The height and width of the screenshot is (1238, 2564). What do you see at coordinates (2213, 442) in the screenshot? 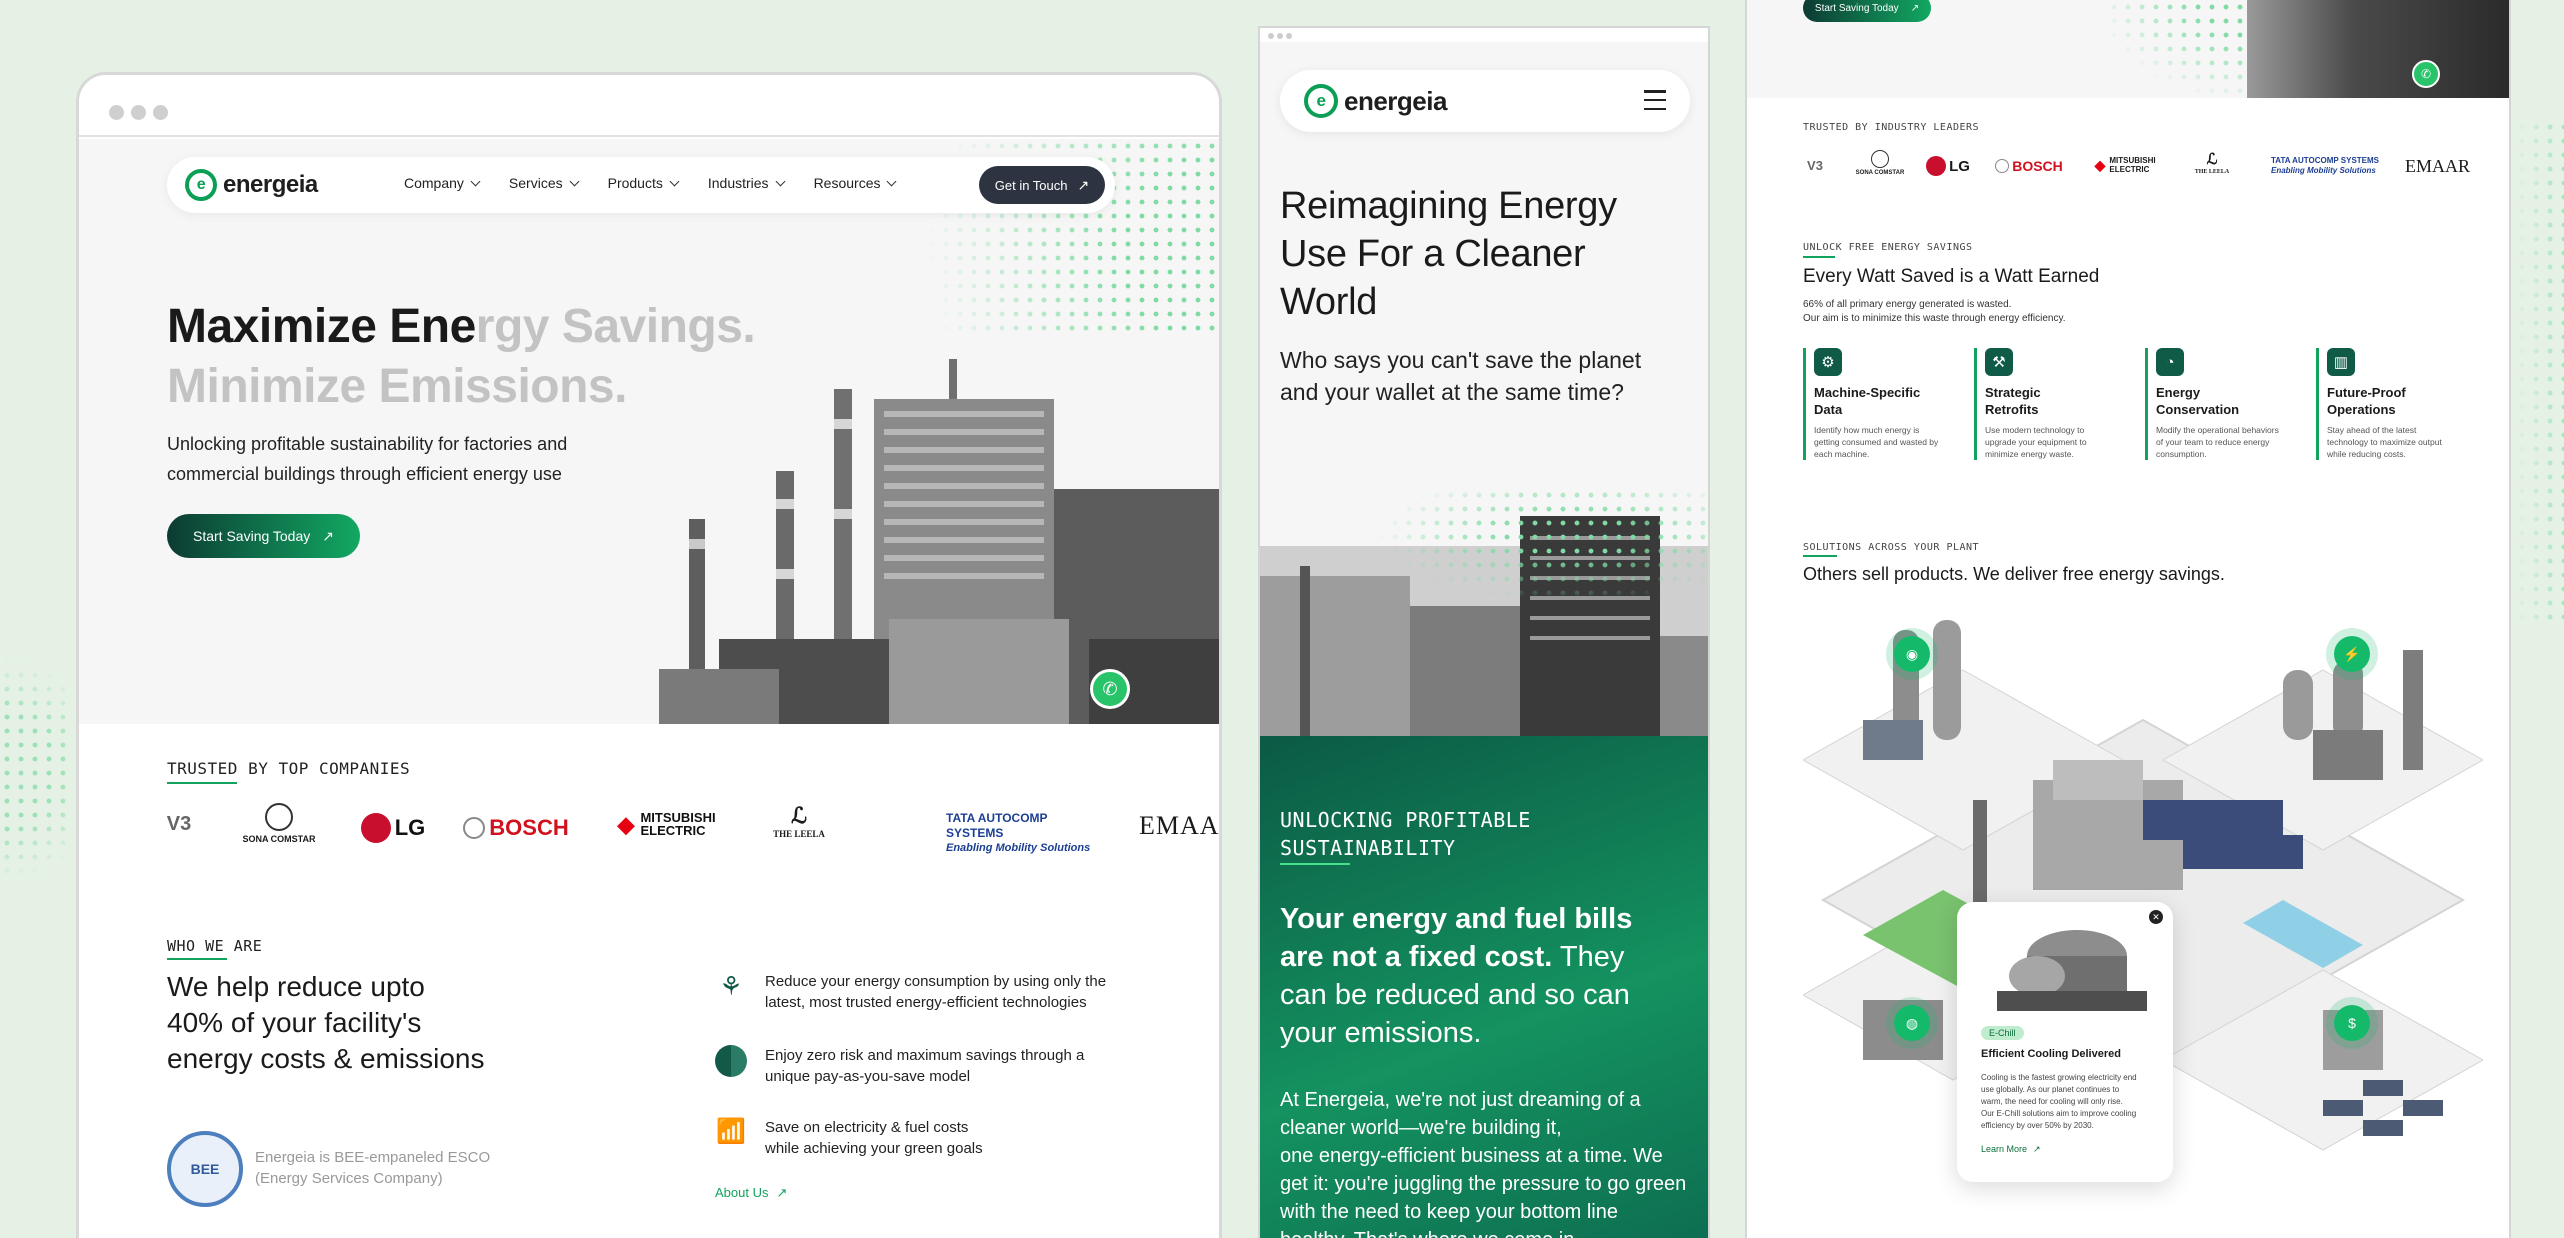
I see `feature-desc: of your team to reduce energy` at bounding box center [2213, 442].